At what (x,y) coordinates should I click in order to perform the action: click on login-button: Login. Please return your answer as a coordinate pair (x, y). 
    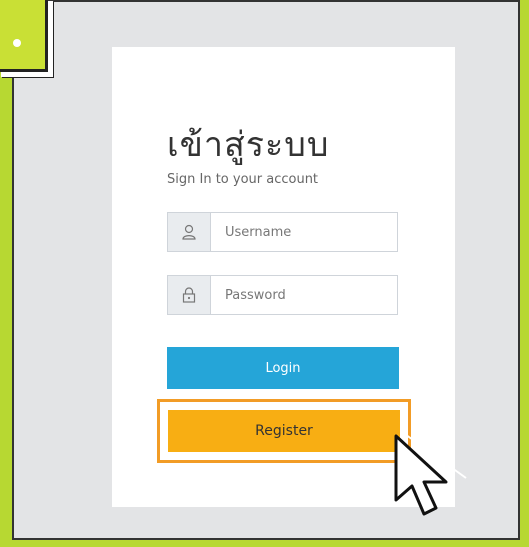
    Looking at the image, I should click on (283, 368).